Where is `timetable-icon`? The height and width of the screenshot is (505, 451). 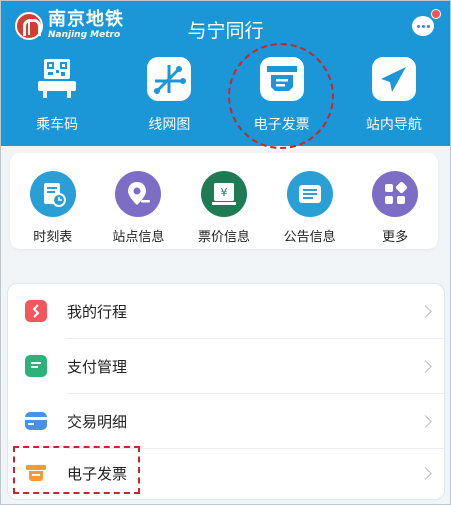
timetable-icon is located at coordinates (52, 194).